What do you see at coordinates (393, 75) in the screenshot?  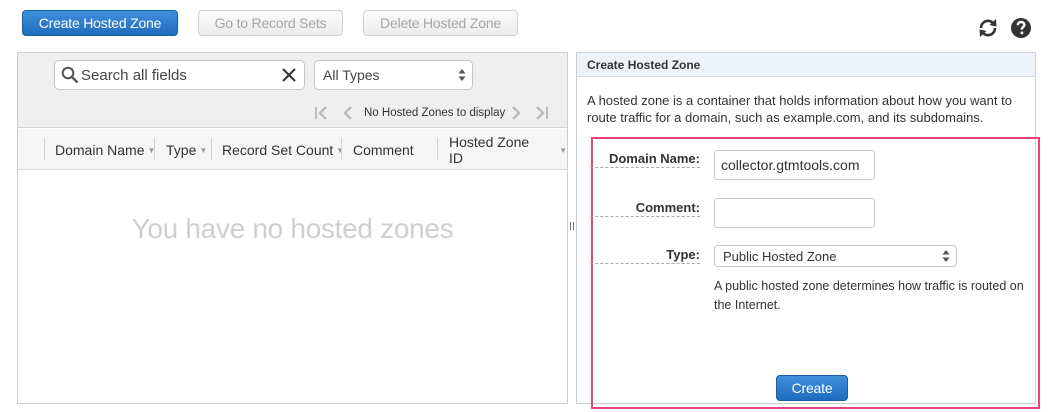 I see `type-filter-select: All Types` at bounding box center [393, 75].